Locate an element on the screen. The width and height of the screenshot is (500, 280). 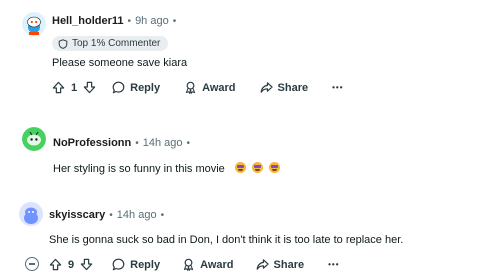
comment-body: Please someone save kiara is located at coordinates (120, 63).